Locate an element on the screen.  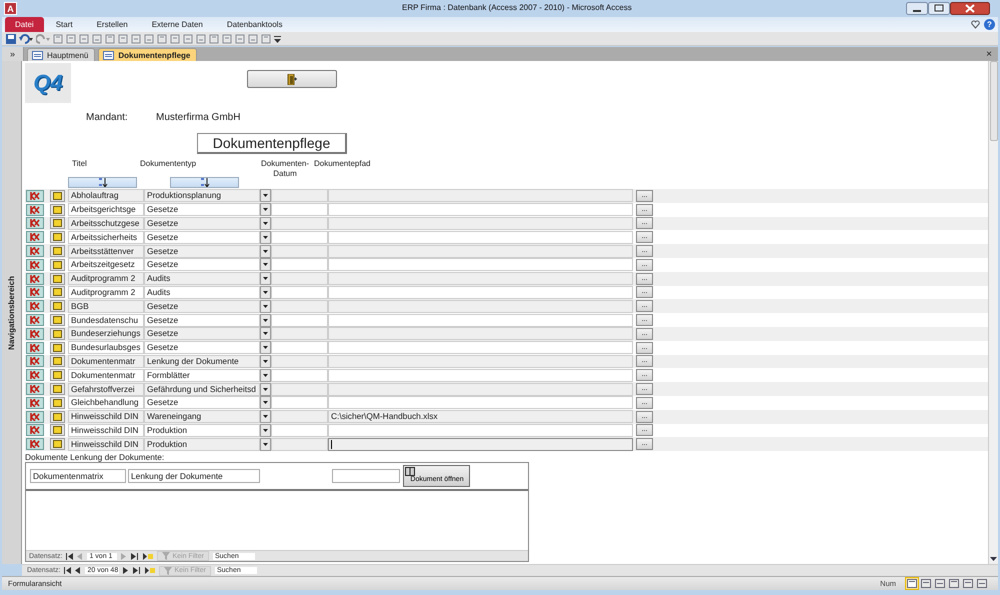
last-record-button is located at coordinates (135, 556).